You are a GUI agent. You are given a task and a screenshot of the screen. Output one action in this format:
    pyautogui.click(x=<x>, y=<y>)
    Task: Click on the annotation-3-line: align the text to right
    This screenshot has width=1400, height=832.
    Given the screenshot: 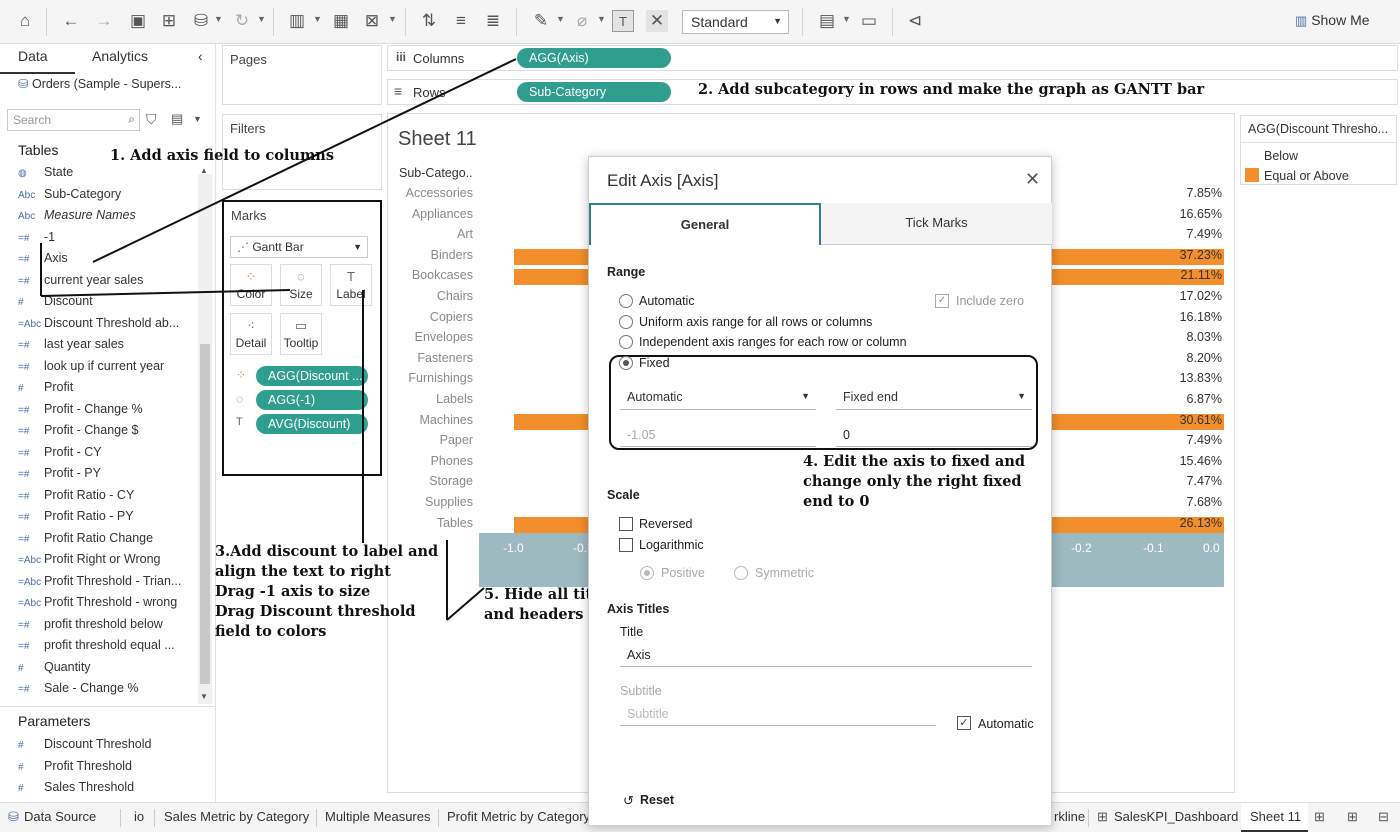 What is the action you would take?
    pyautogui.click(x=303, y=571)
    